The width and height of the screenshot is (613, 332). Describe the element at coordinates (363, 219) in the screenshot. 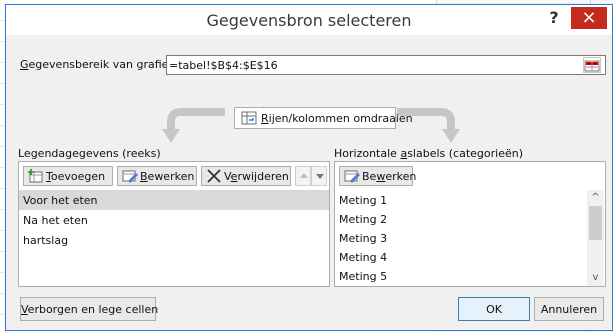

I see `category-label: Meting 2` at that location.